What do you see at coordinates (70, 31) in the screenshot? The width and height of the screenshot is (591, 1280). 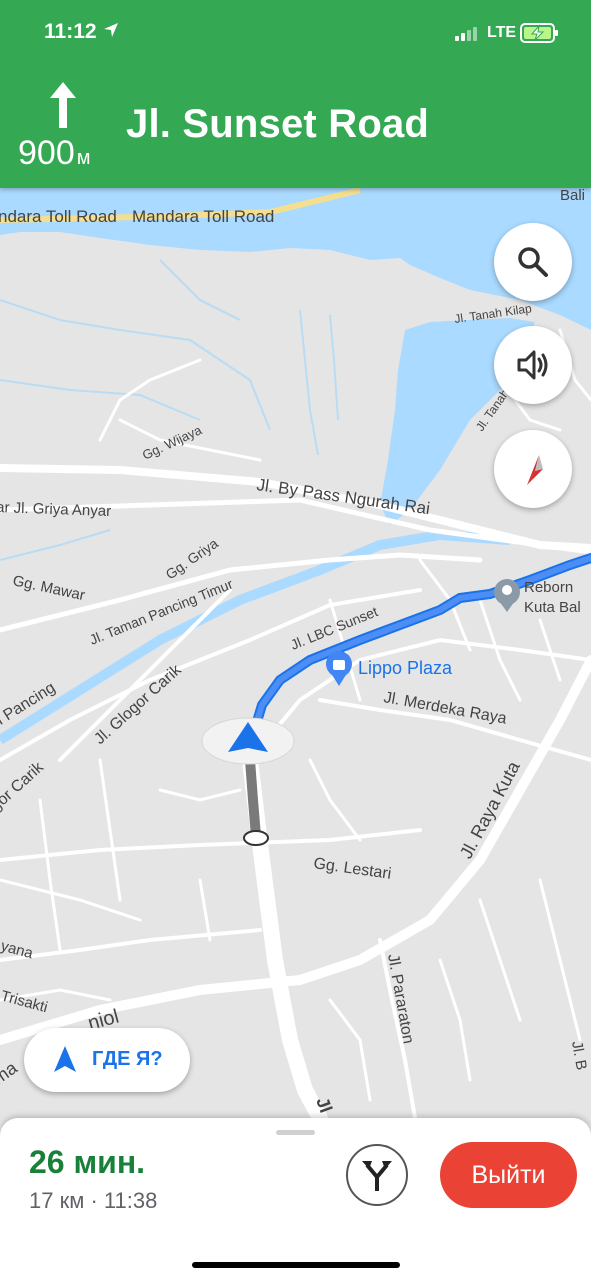 I see `status-time: 11:12` at bounding box center [70, 31].